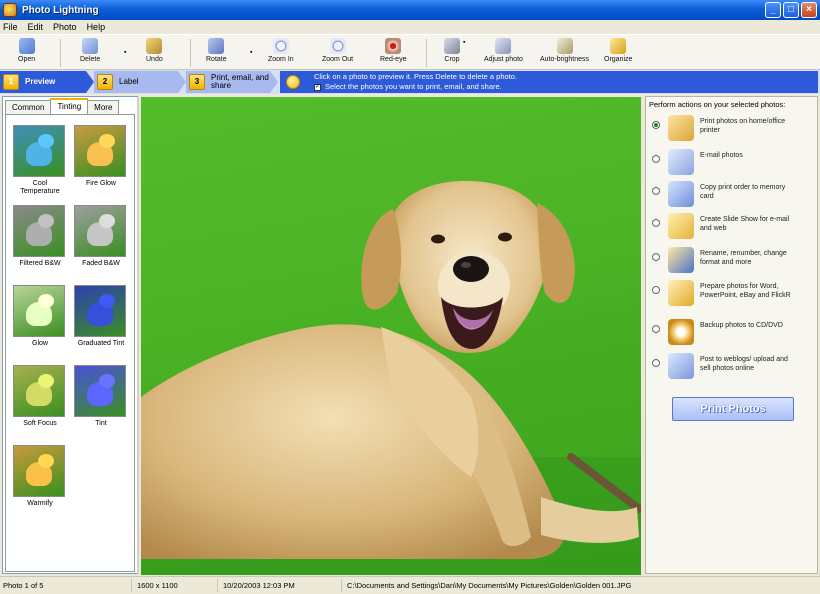  Describe the element at coordinates (681, 366) in the screenshot. I see `upload-icon` at that location.